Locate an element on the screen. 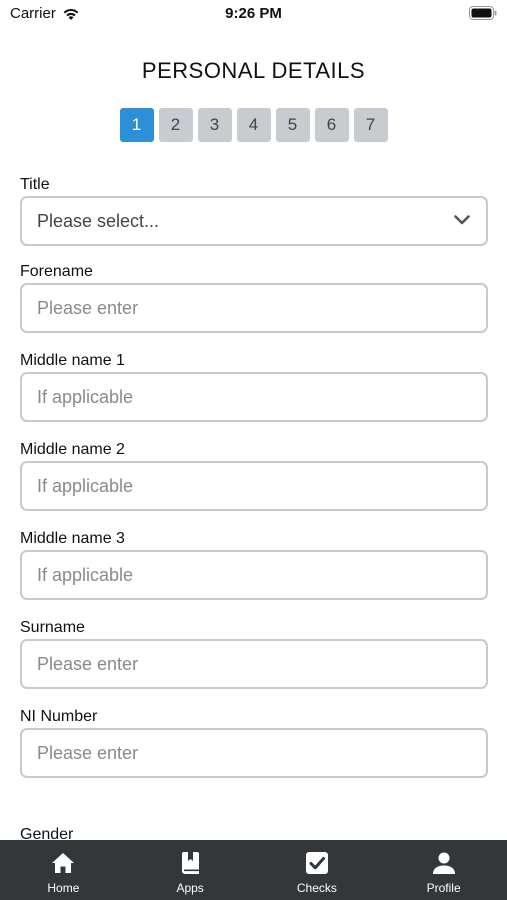 The image size is (507, 900). status-bar: Carrier 9:26 PM is located at coordinates (253, 15).